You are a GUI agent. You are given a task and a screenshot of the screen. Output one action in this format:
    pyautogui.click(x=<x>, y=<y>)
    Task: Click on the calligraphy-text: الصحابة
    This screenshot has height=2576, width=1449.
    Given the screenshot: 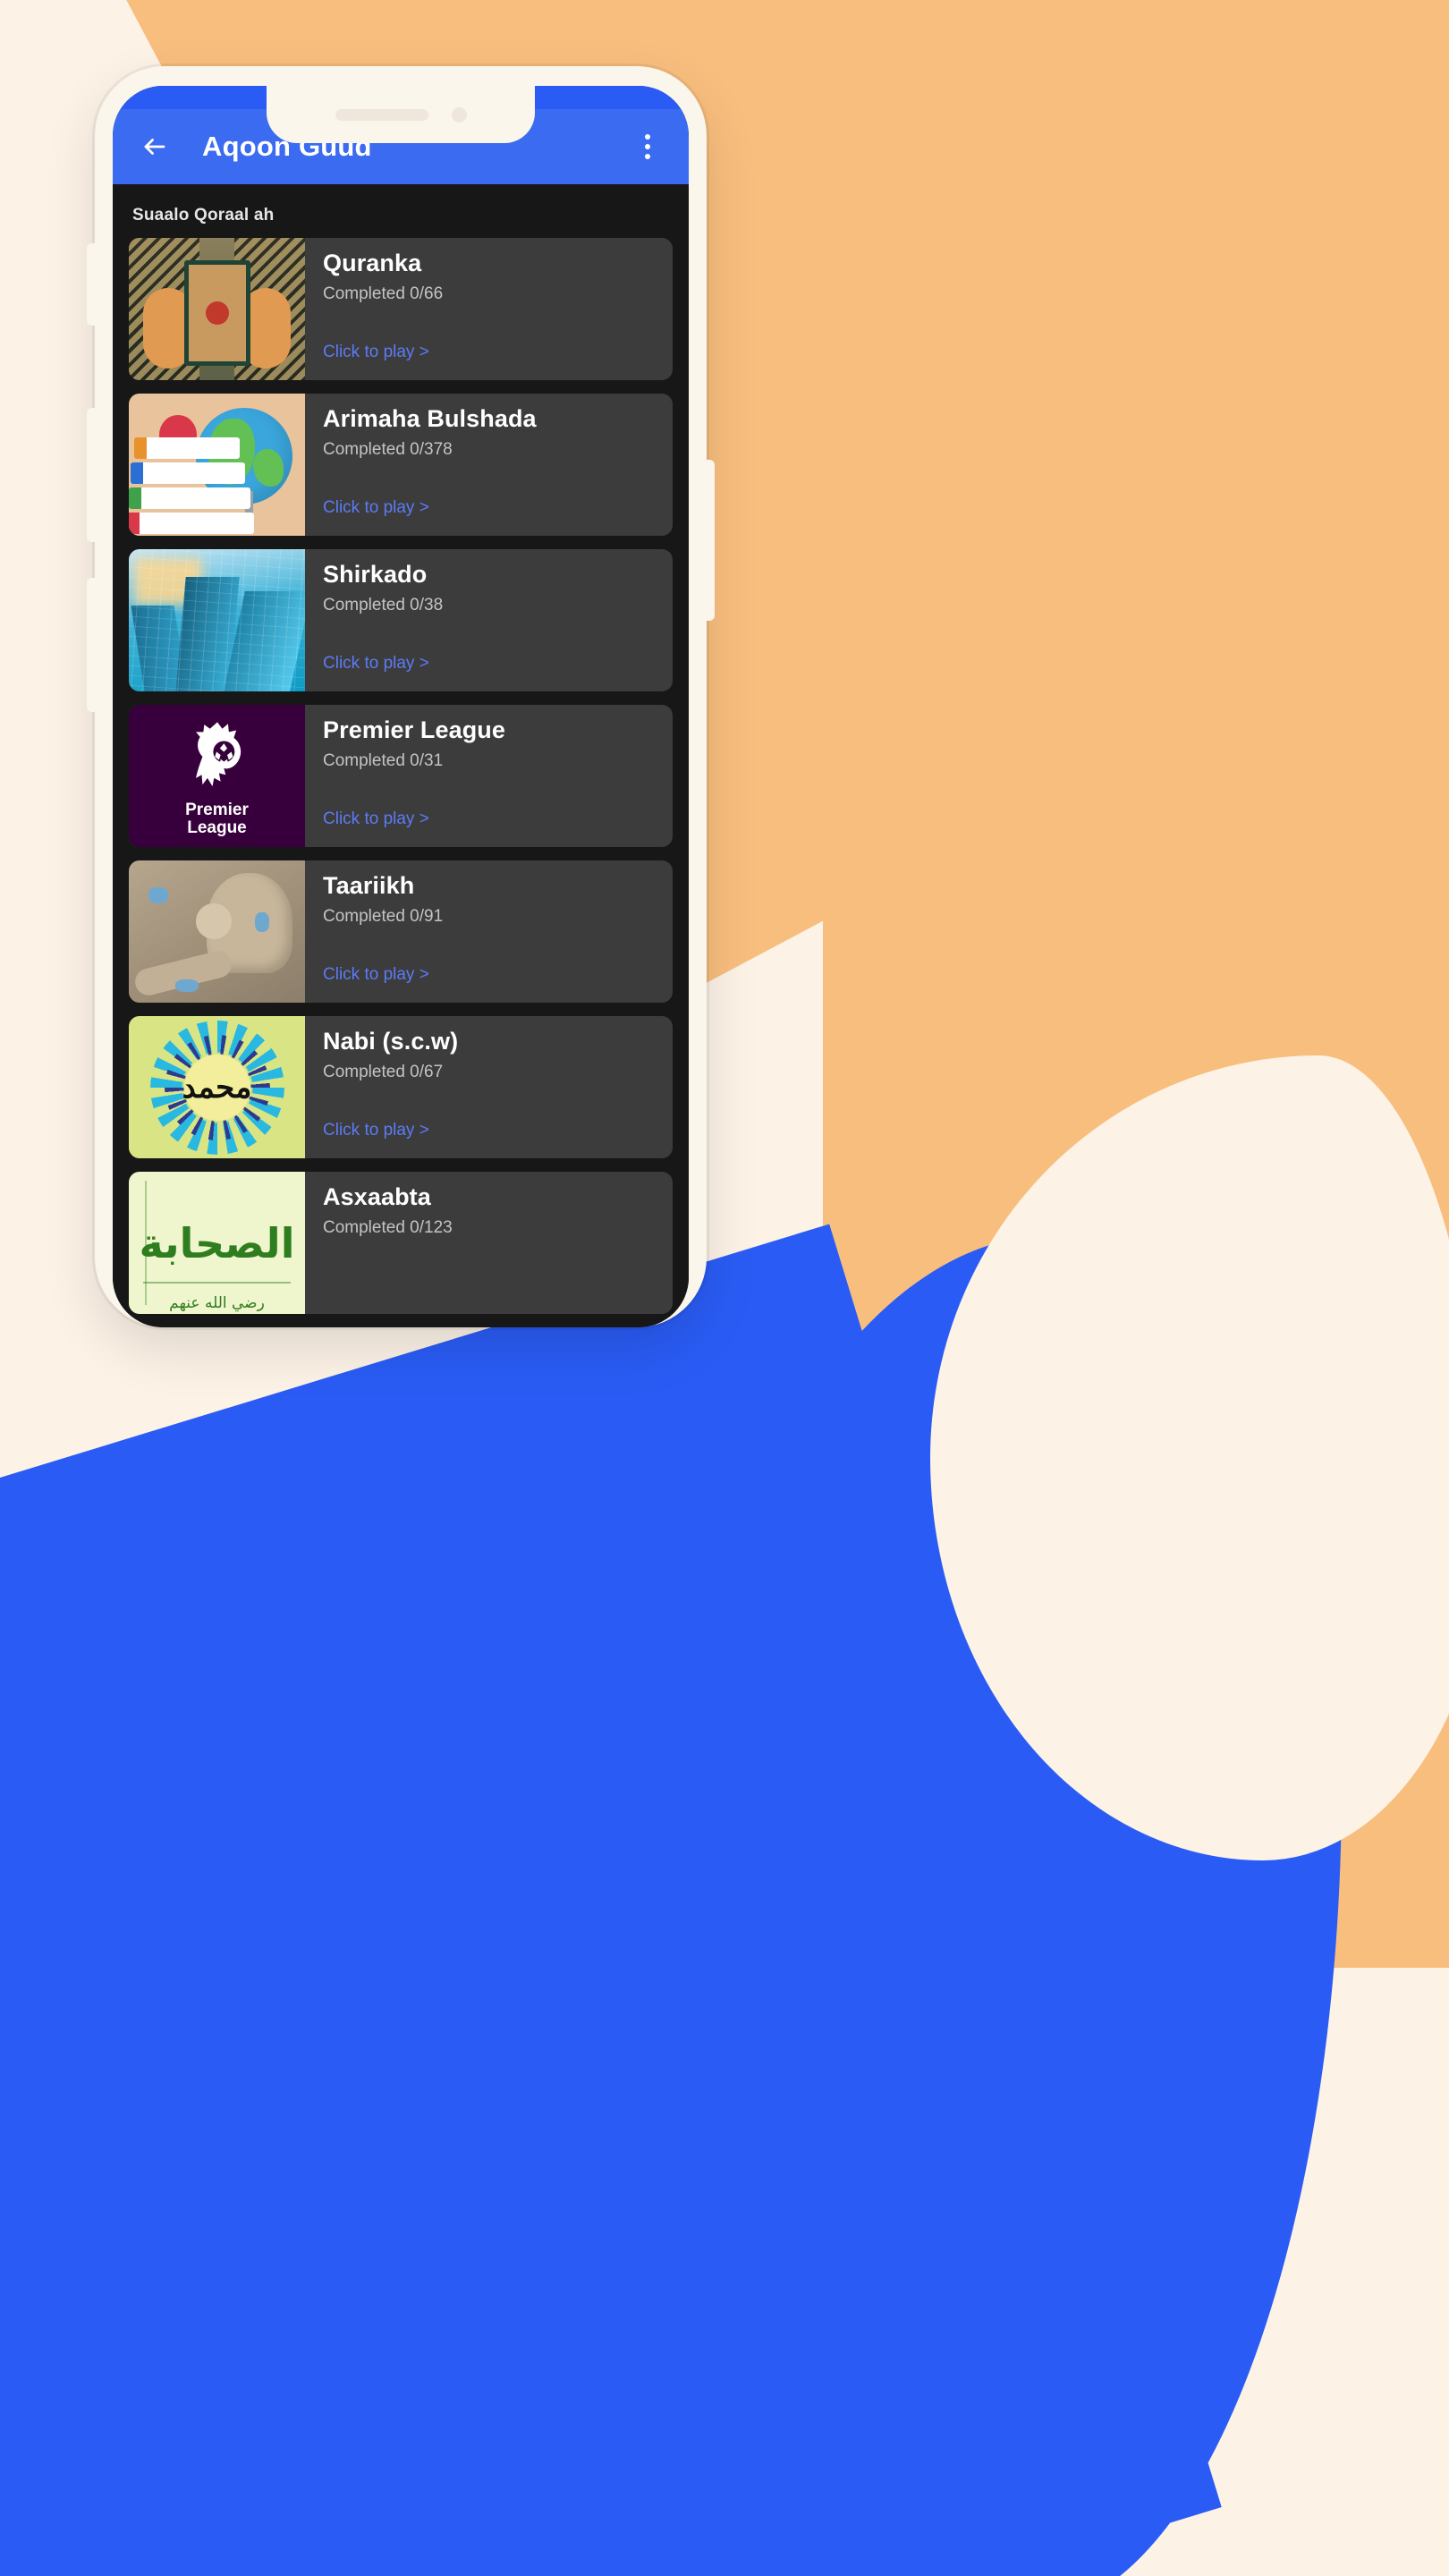 What is the action you would take?
    pyautogui.click(x=217, y=1242)
    